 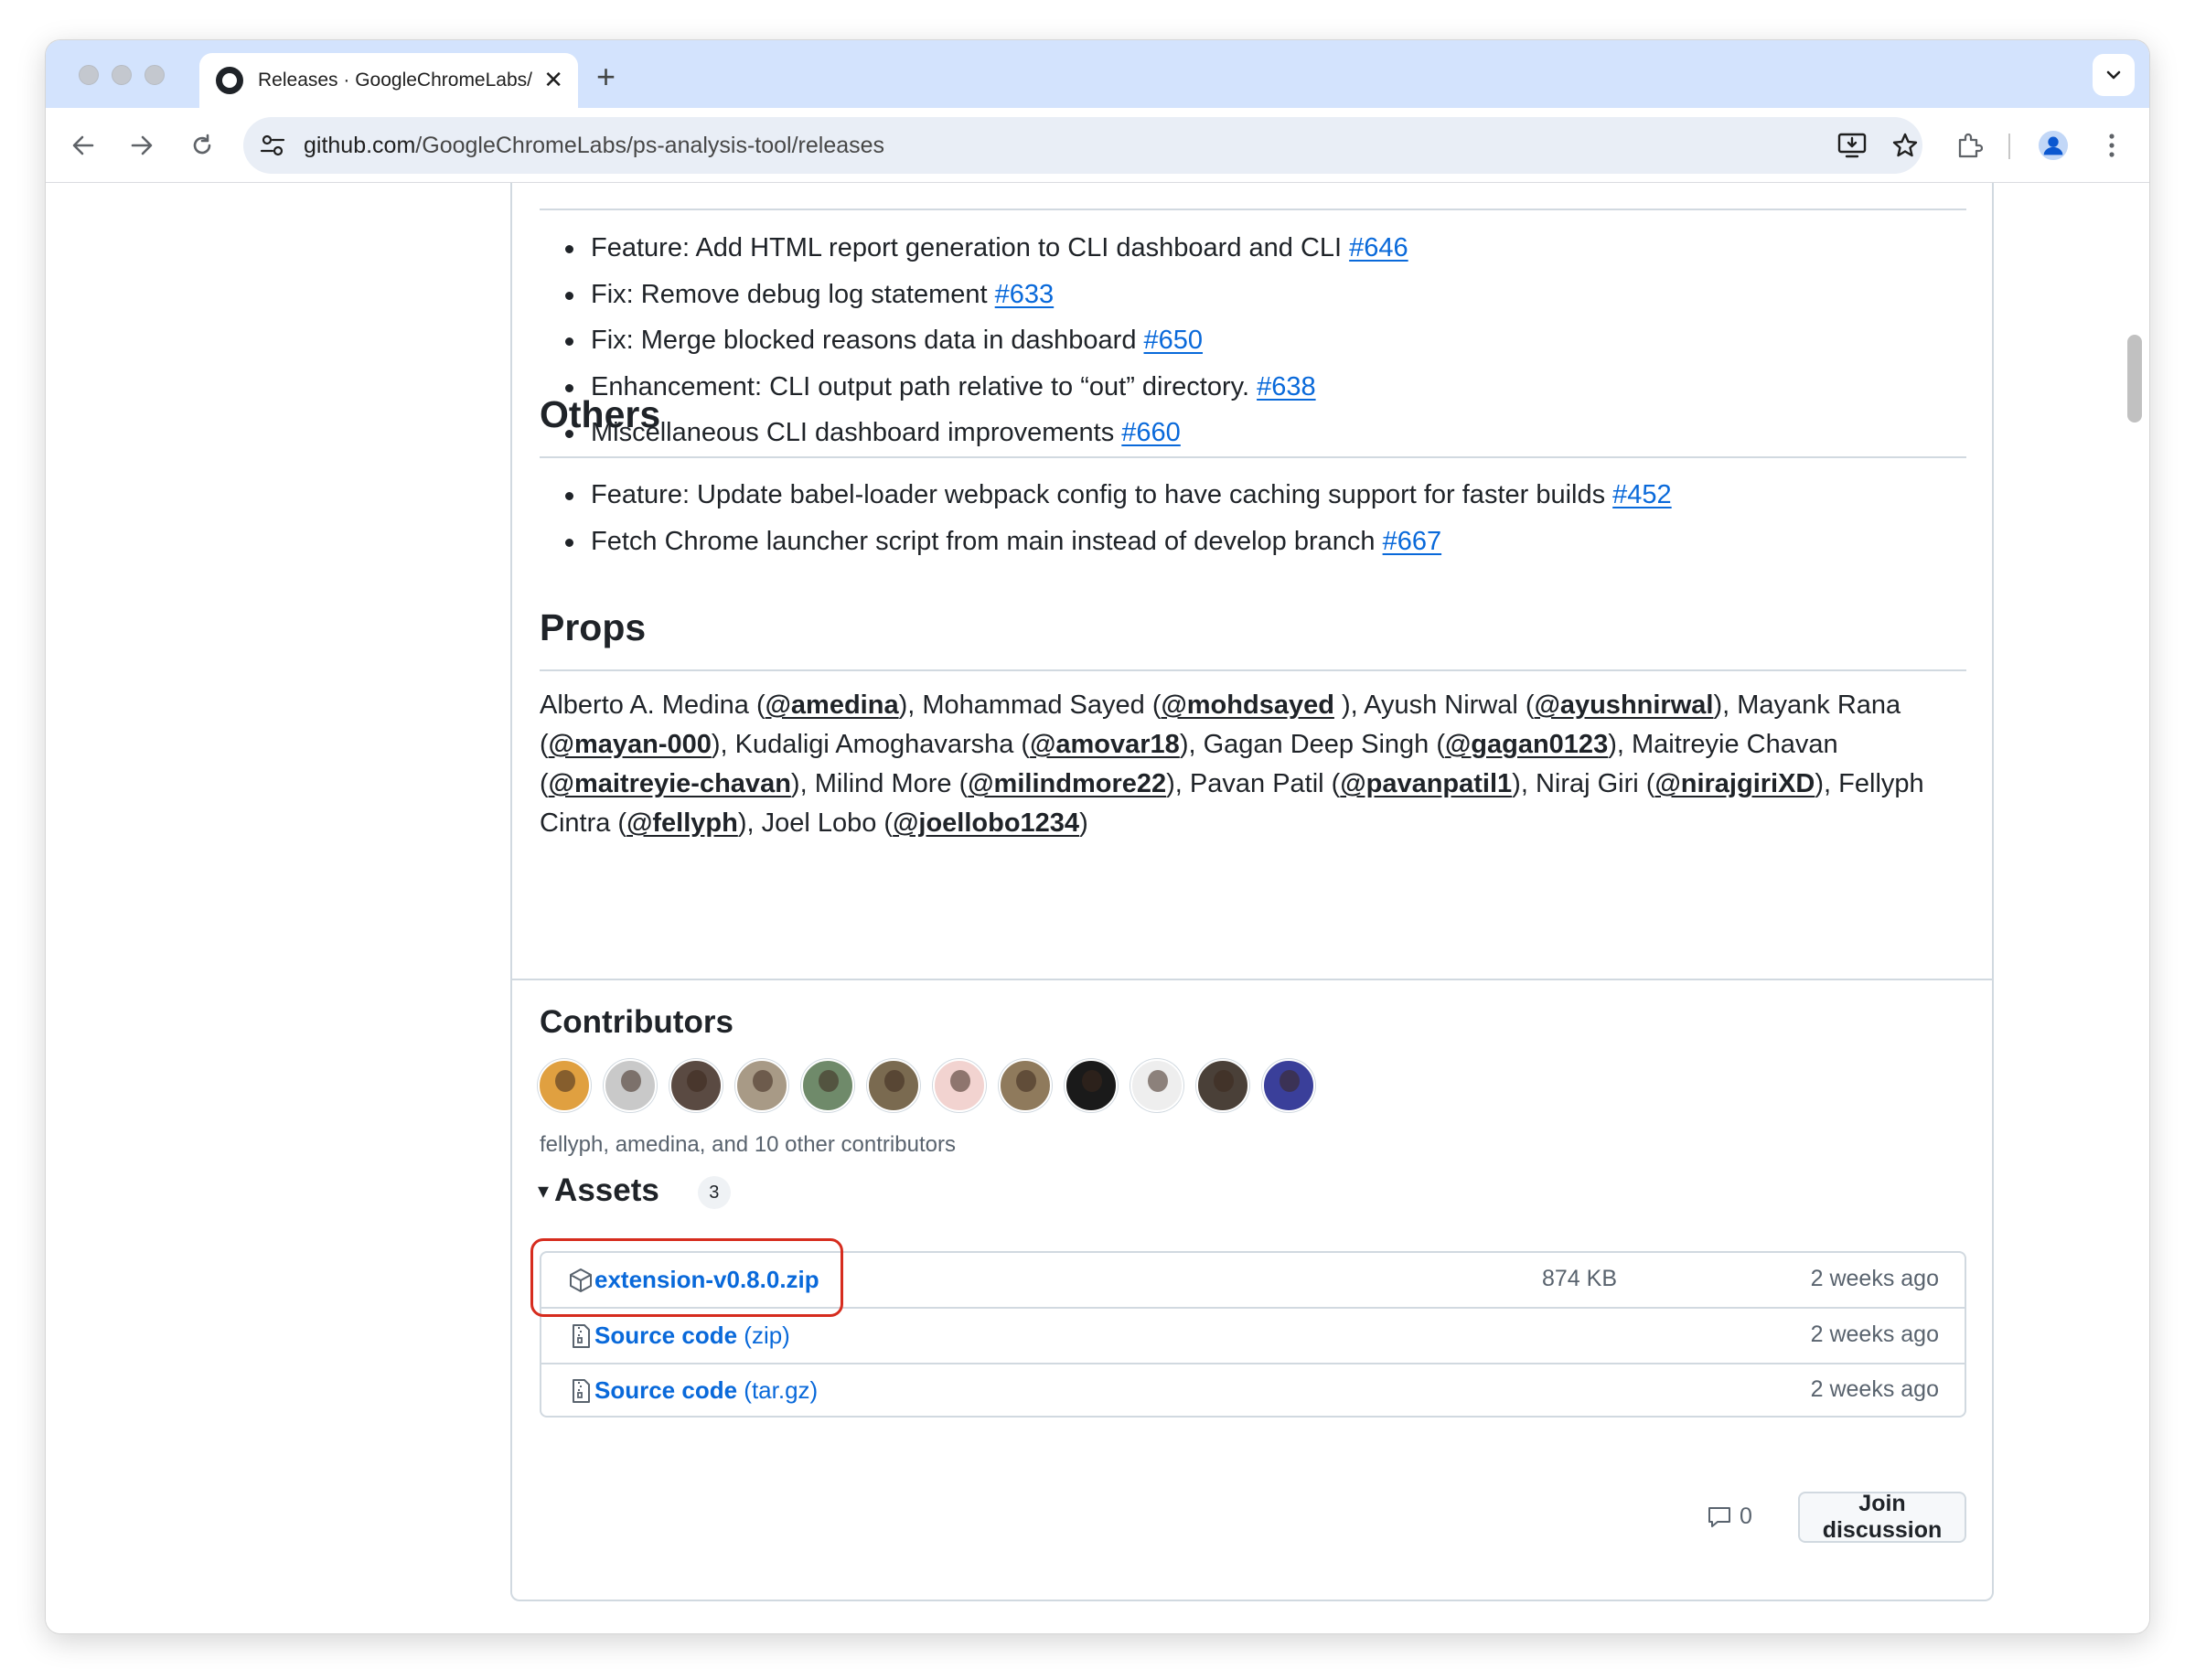 What do you see at coordinates (1905, 145) in the screenshot?
I see `bookmark-button` at bounding box center [1905, 145].